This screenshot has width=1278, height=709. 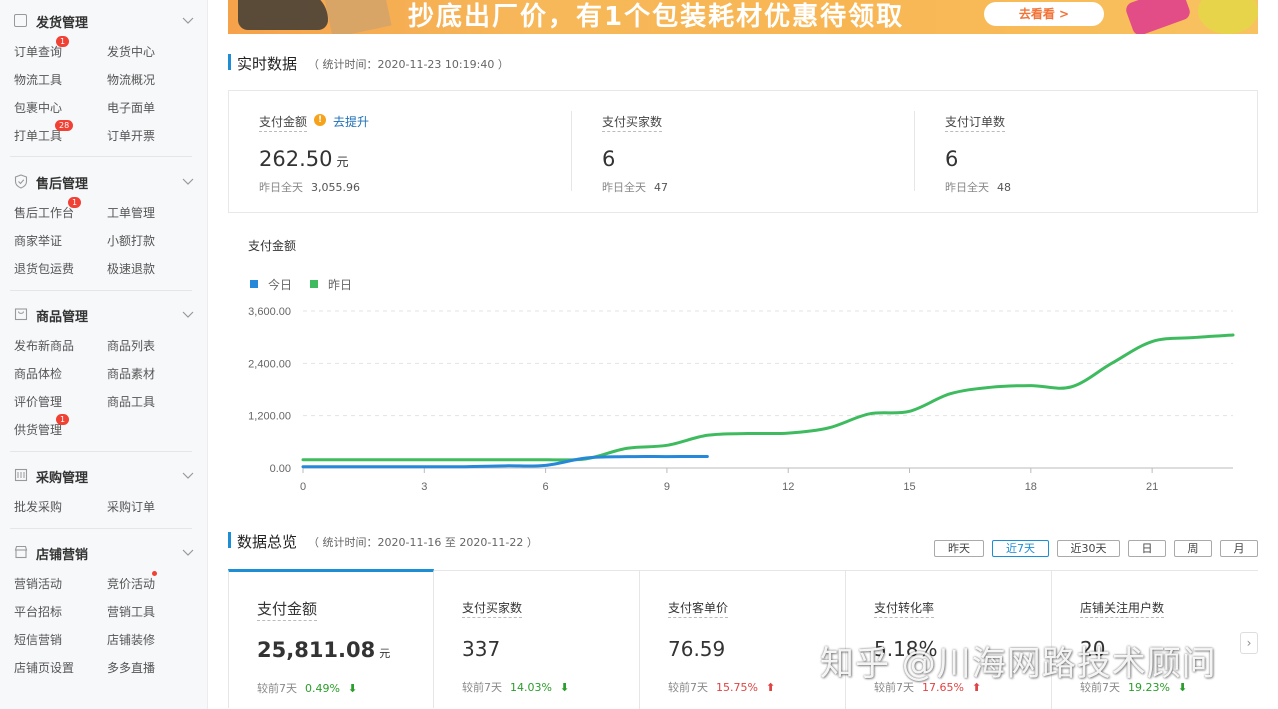 What do you see at coordinates (1018, 664) in the screenshot?
I see `watermark: 知乎 @川海网路技术顾问` at bounding box center [1018, 664].